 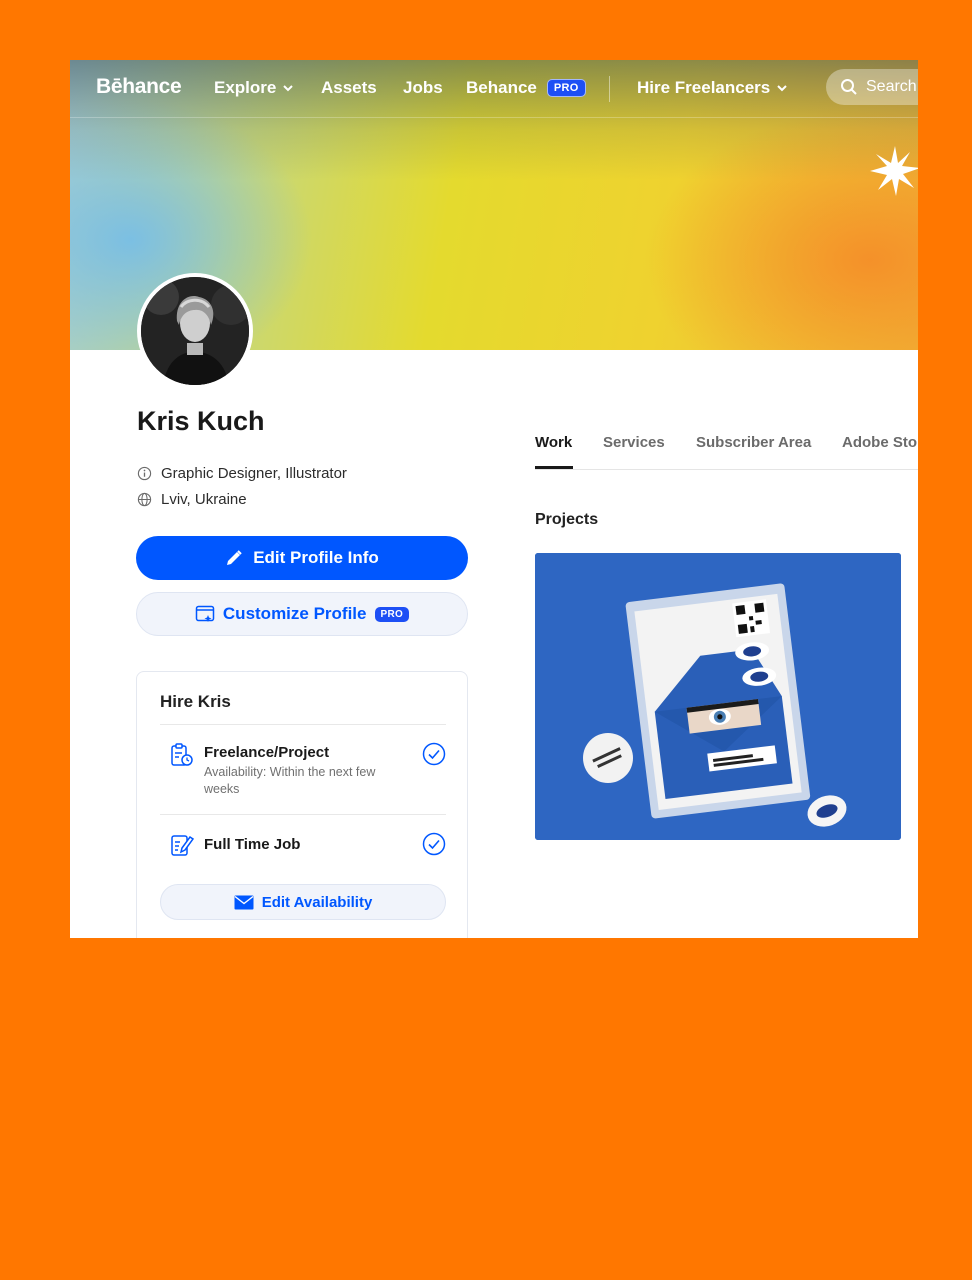 I want to click on nav-explore: Explore, so click(x=254, y=88).